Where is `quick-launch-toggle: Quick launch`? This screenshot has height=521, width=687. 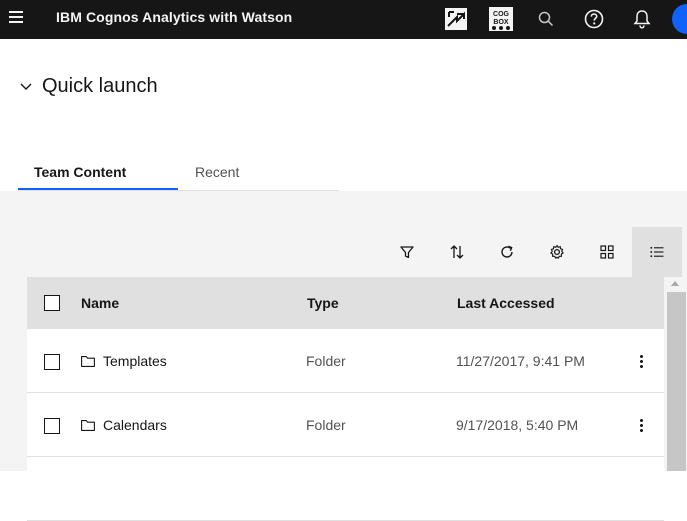 quick-launch-toggle: Quick launch is located at coordinates (88, 86).